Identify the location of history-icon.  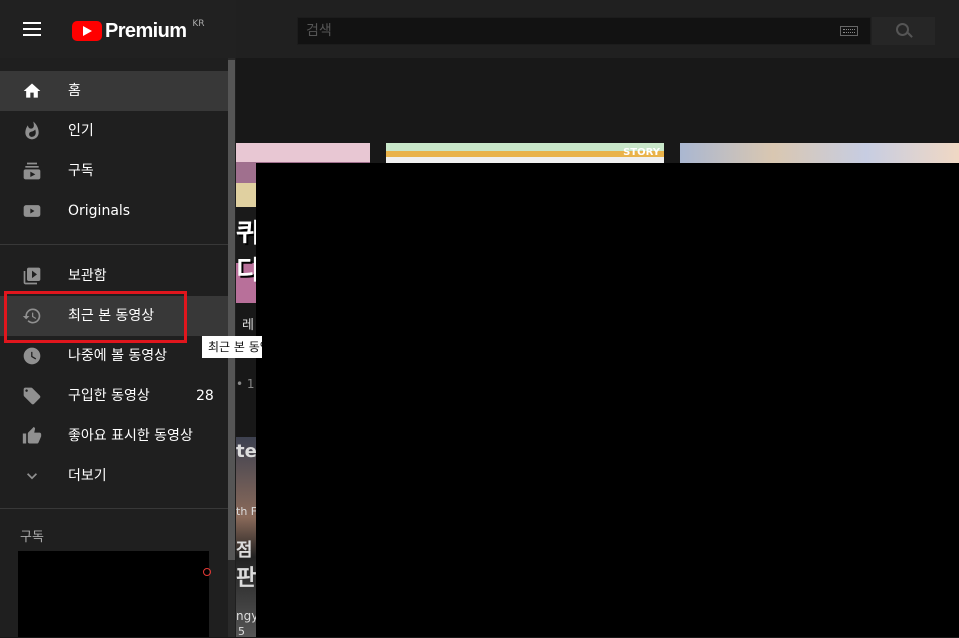
(31, 316).